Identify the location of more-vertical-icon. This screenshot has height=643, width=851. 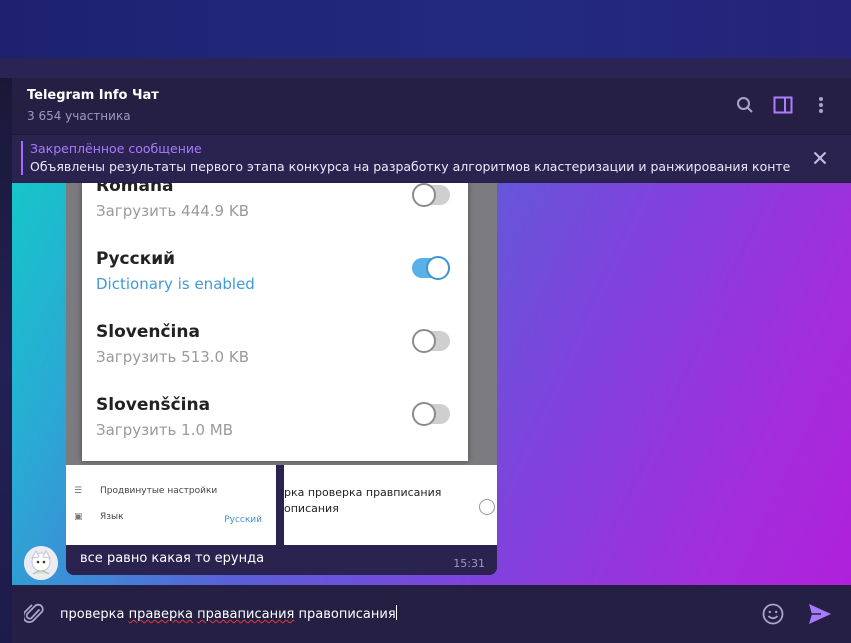
(821, 105).